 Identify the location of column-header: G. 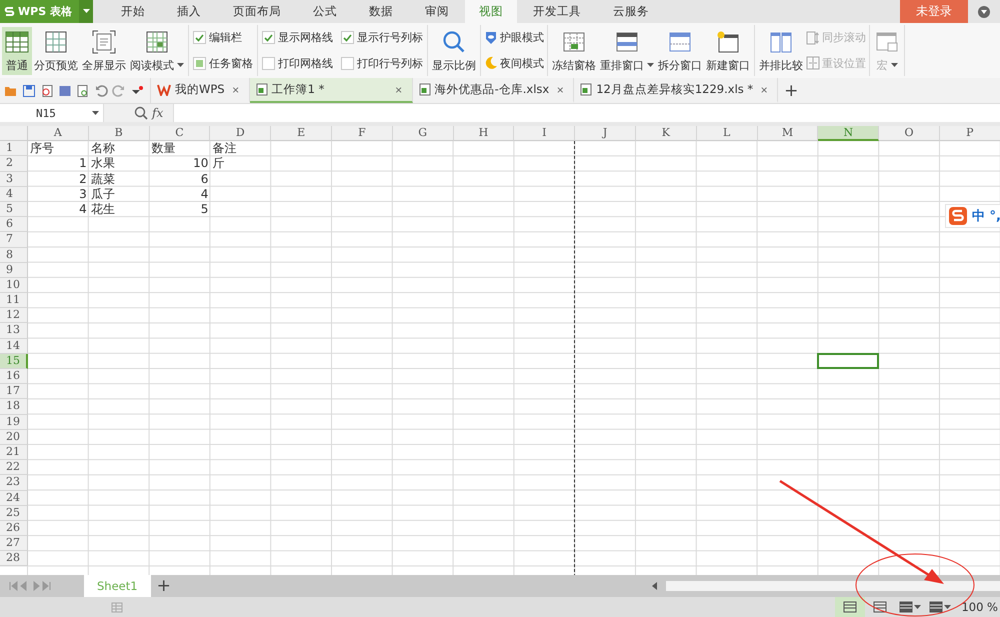
(423, 134).